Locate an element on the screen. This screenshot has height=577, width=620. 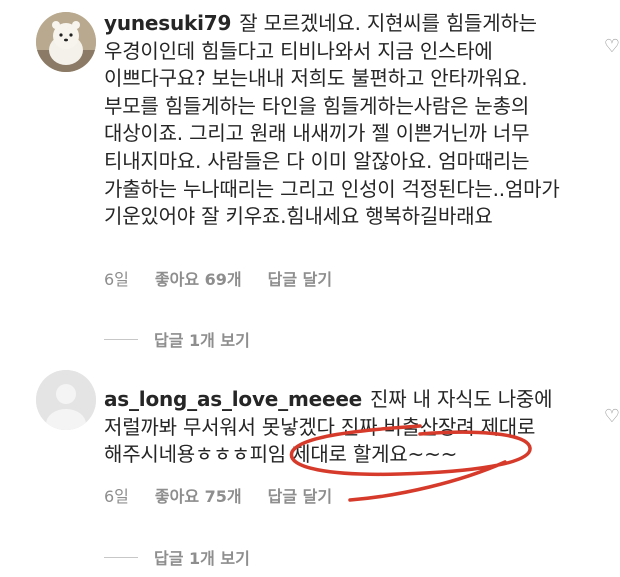
comment-username: as_long_as_love_meeee is located at coordinates (233, 399).